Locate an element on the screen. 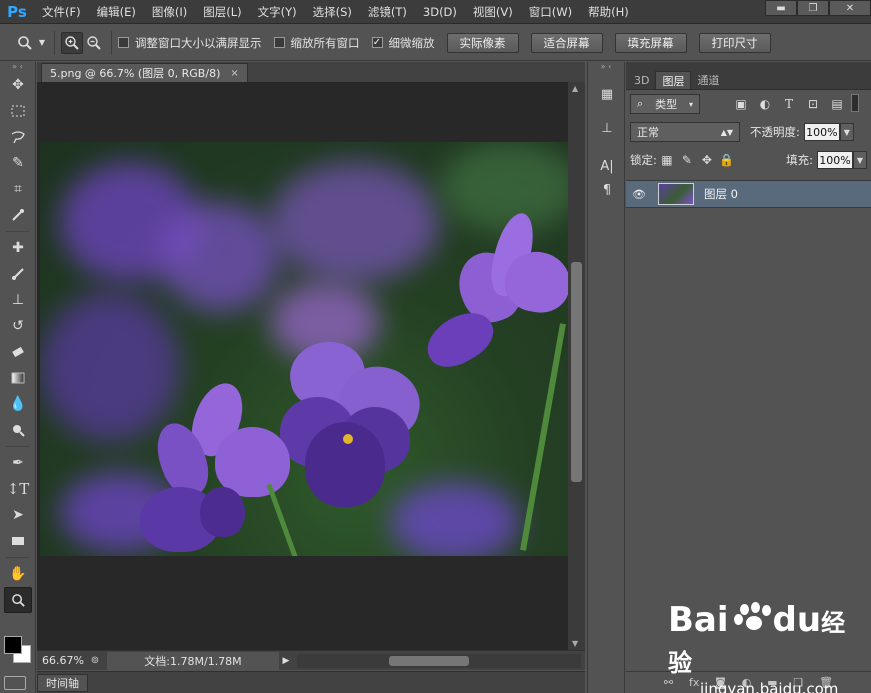 The height and width of the screenshot is (693, 871). zoom-level-field: 66.67% is located at coordinates (62, 661).